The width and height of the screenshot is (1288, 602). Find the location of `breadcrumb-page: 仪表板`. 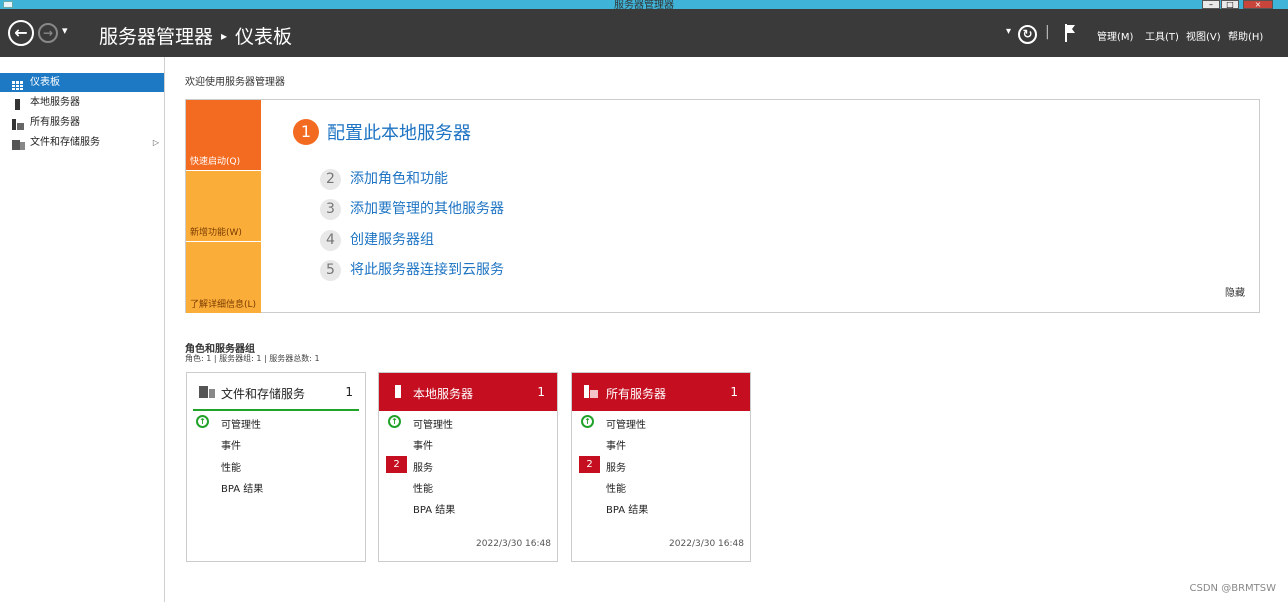

breadcrumb-page: 仪表板 is located at coordinates (264, 37).